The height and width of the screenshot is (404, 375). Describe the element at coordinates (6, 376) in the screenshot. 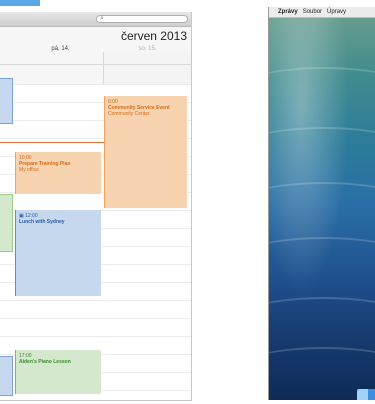

I see `event-thursday-blue-bottom` at that location.